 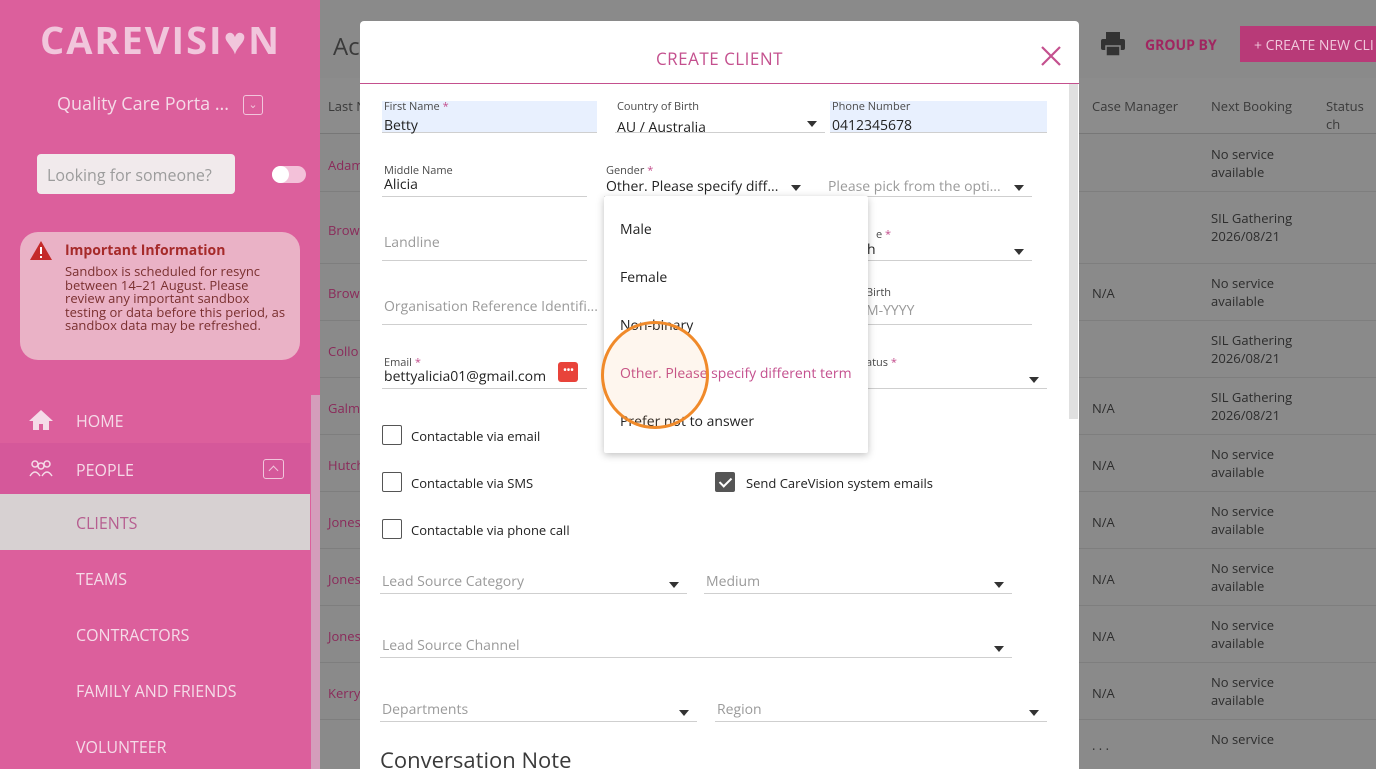 I want to click on first-name-label: First Name *, so click(x=416, y=106).